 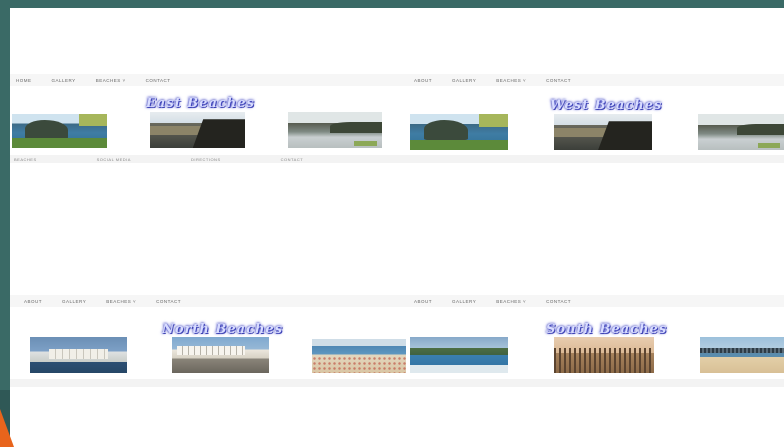 What do you see at coordinates (7, 428) in the screenshot?
I see `accent-corner` at bounding box center [7, 428].